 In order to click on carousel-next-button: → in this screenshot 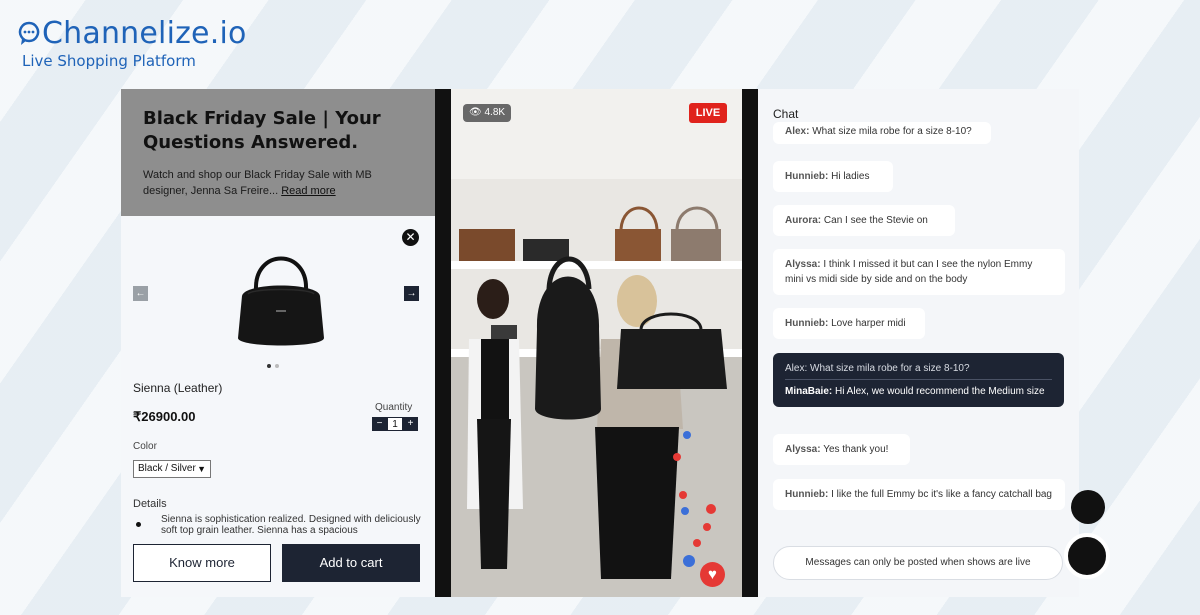, I will do `click(411, 293)`.